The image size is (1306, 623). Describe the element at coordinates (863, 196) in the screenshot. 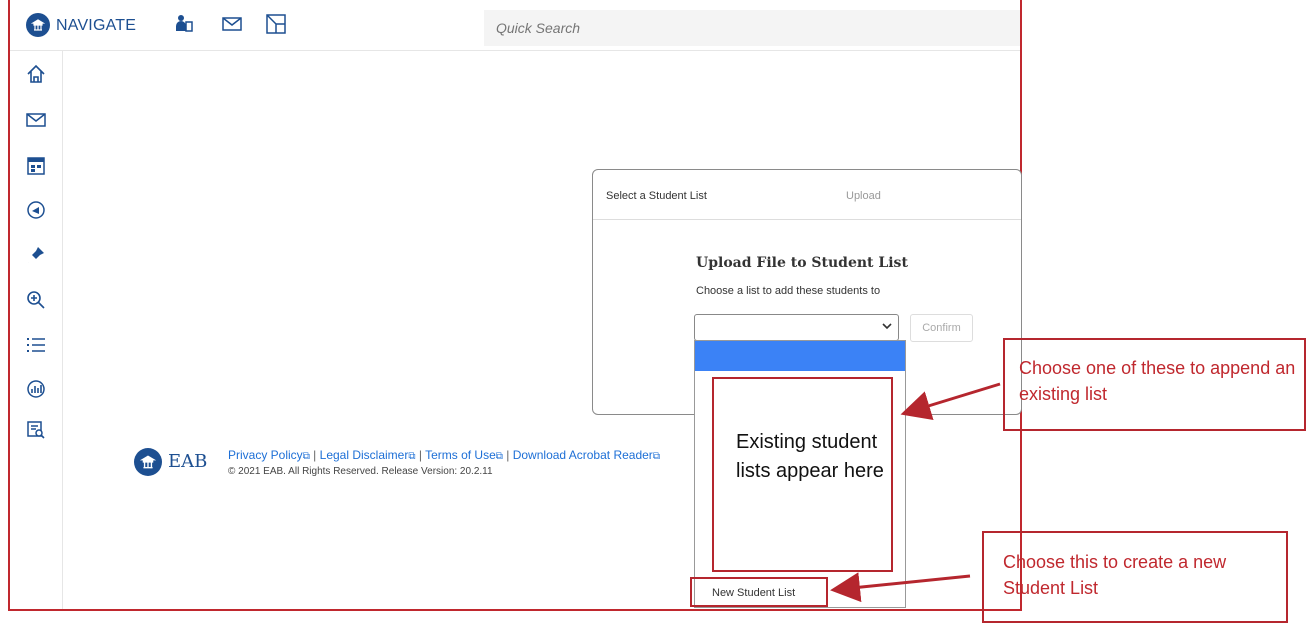

I see `tab-upload: Upload` at that location.